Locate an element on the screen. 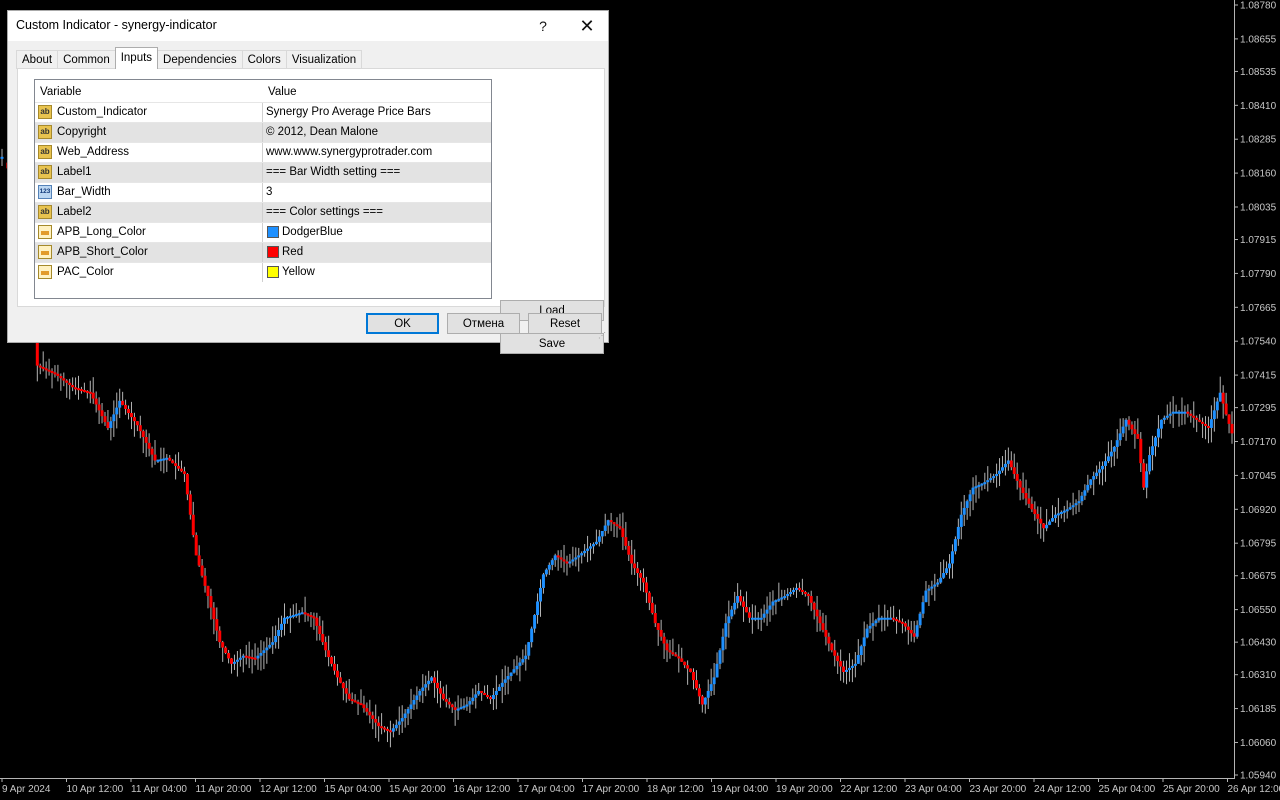 The height and width of the screenshot is (800, 1280). price-tick-label: 1.06060 is located at coordinates (1258, 743).